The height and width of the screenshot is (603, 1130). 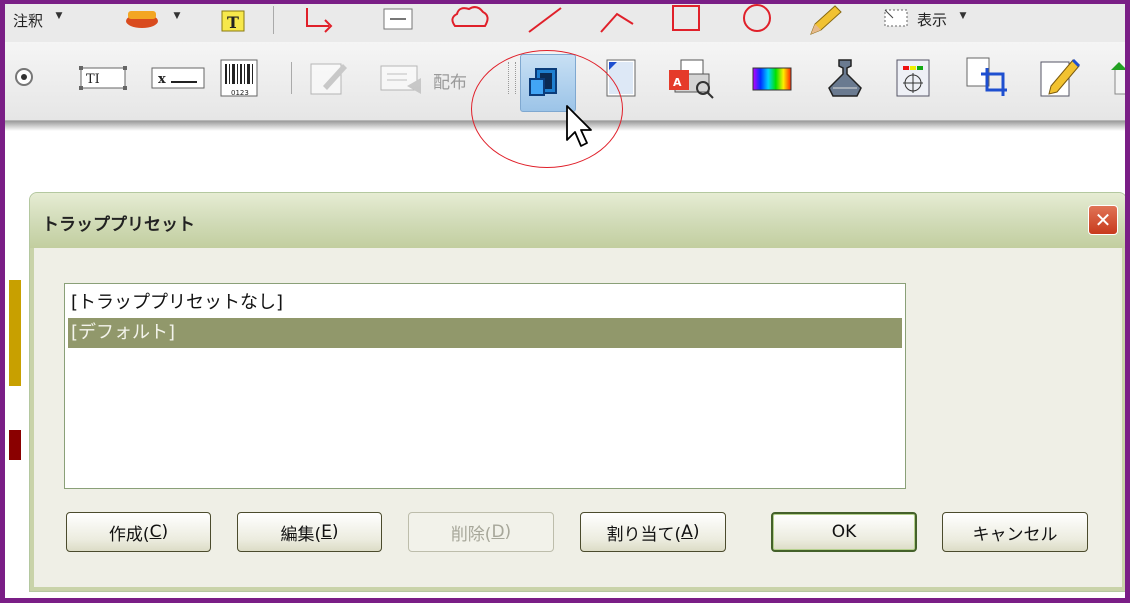 I want to click on create-button-accesskey: C, so click(x=155, y=532).